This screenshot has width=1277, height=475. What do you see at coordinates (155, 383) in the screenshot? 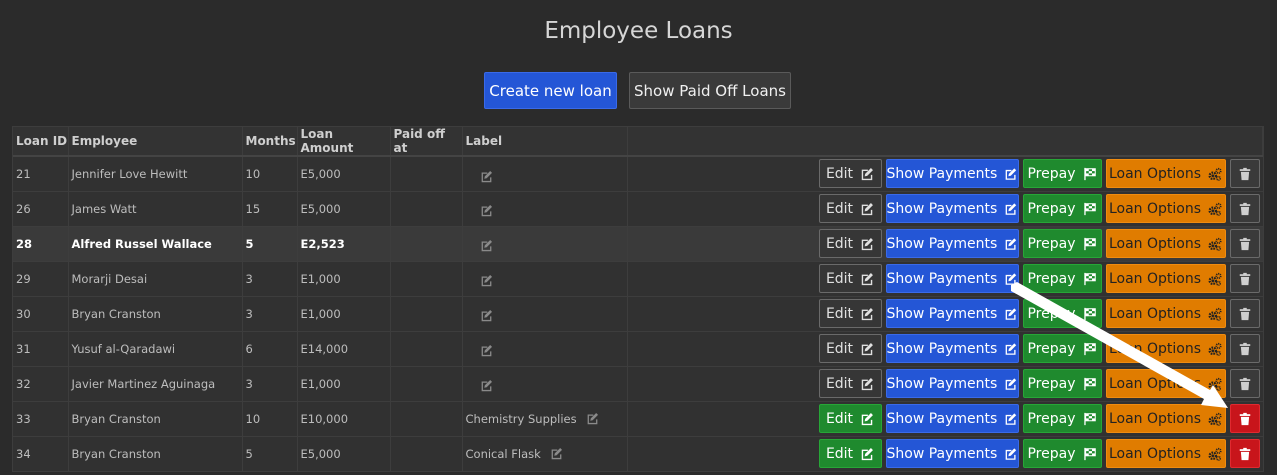
I see `cell-employee: Javier Martinez Aguinaga` at bounding box center [155, 383].